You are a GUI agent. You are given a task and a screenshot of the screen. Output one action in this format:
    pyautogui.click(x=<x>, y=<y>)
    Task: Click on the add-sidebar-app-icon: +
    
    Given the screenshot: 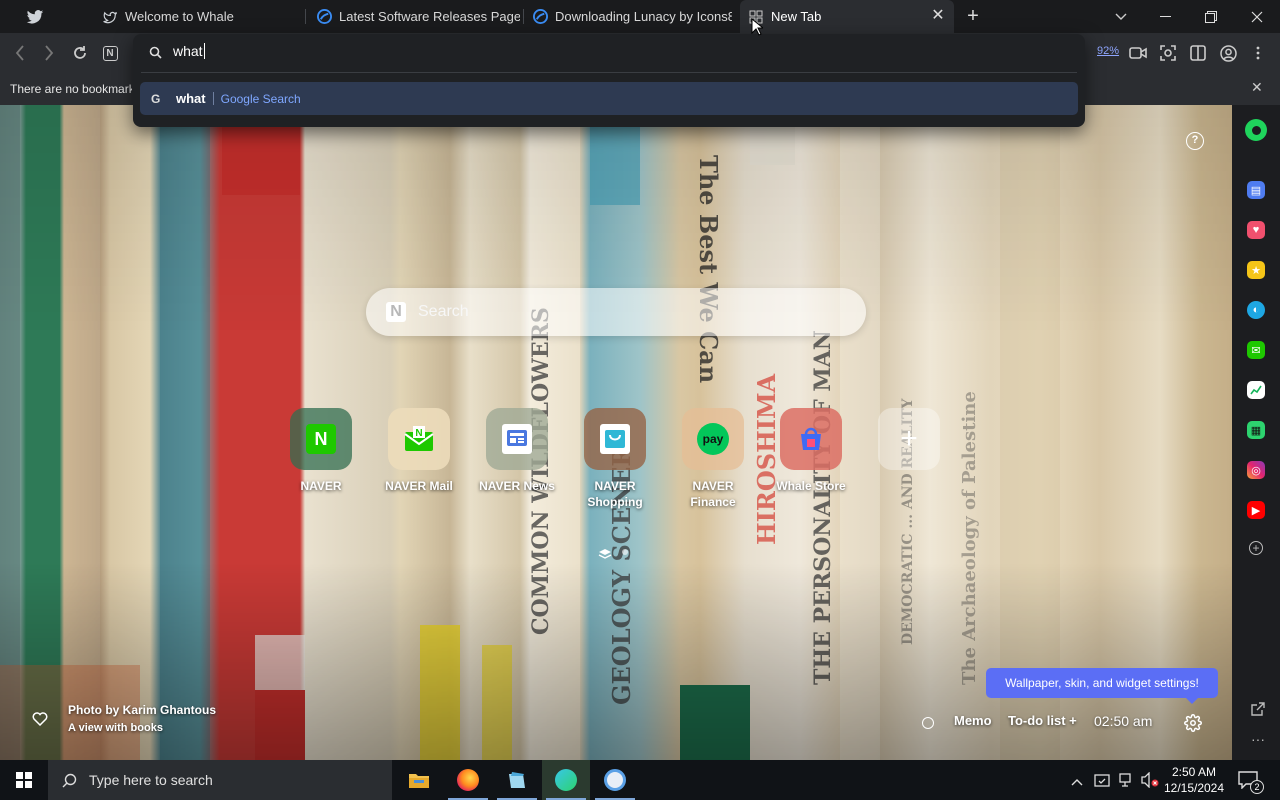 What is the action you would take?
    pyautogui.click(x=1256, y=548)
    